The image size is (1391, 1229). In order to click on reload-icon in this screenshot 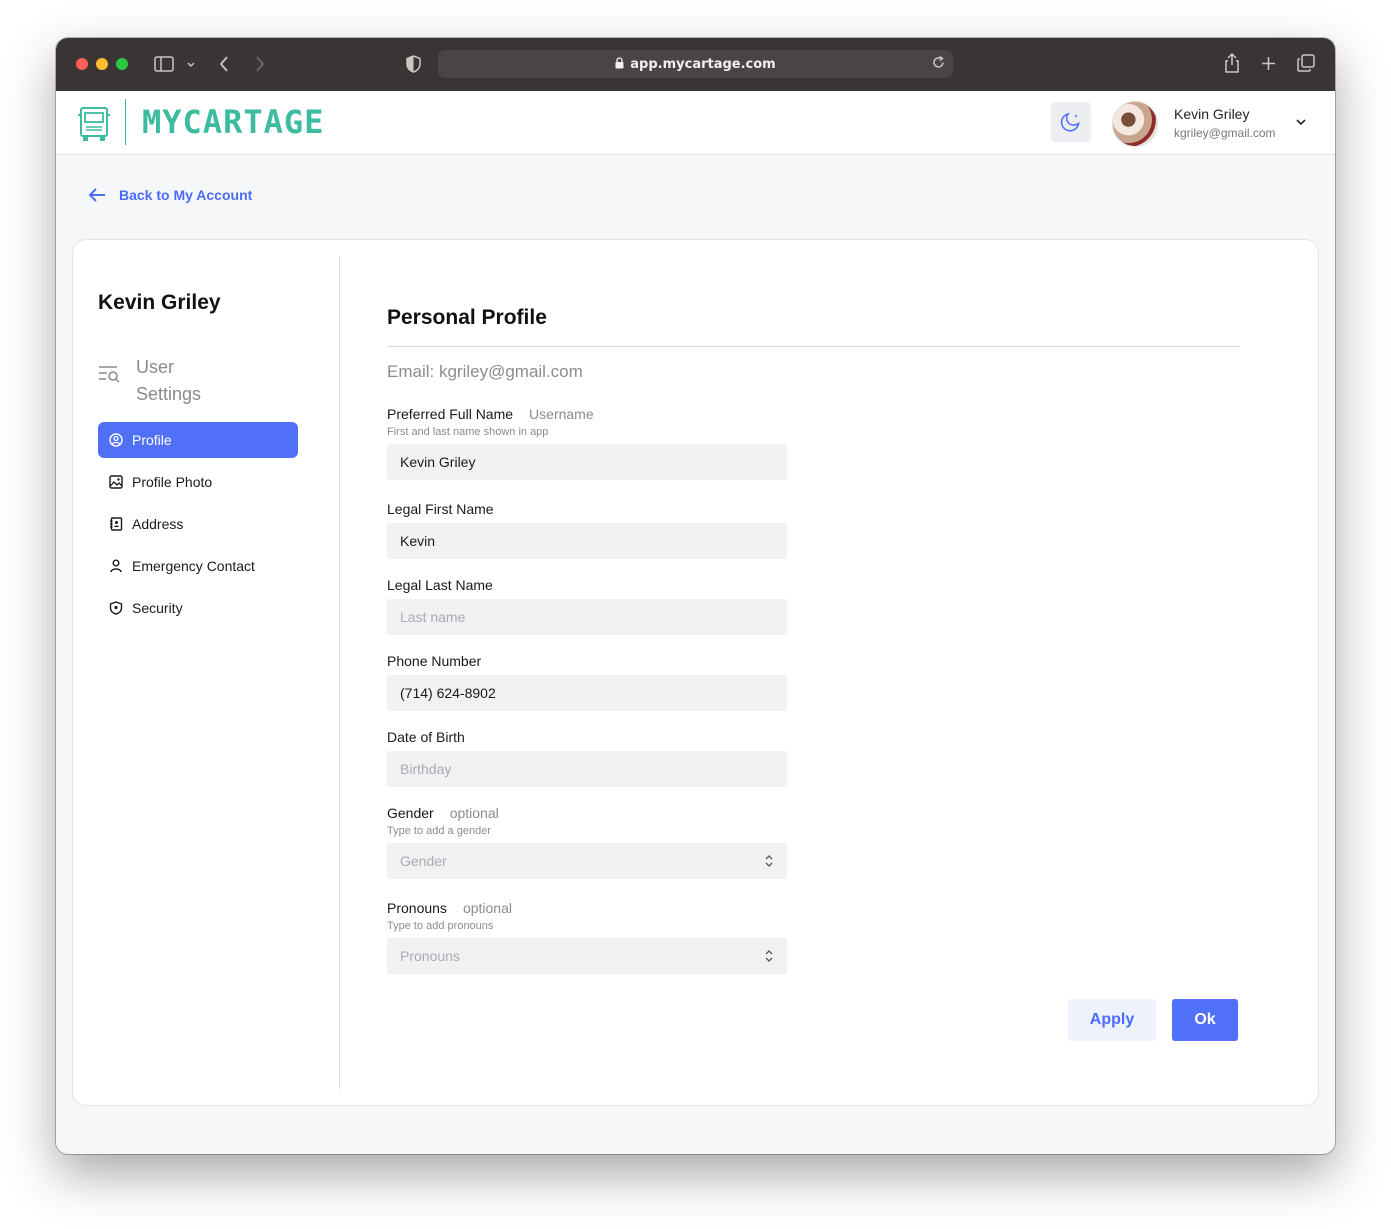, I will do `click(938, 64)`.